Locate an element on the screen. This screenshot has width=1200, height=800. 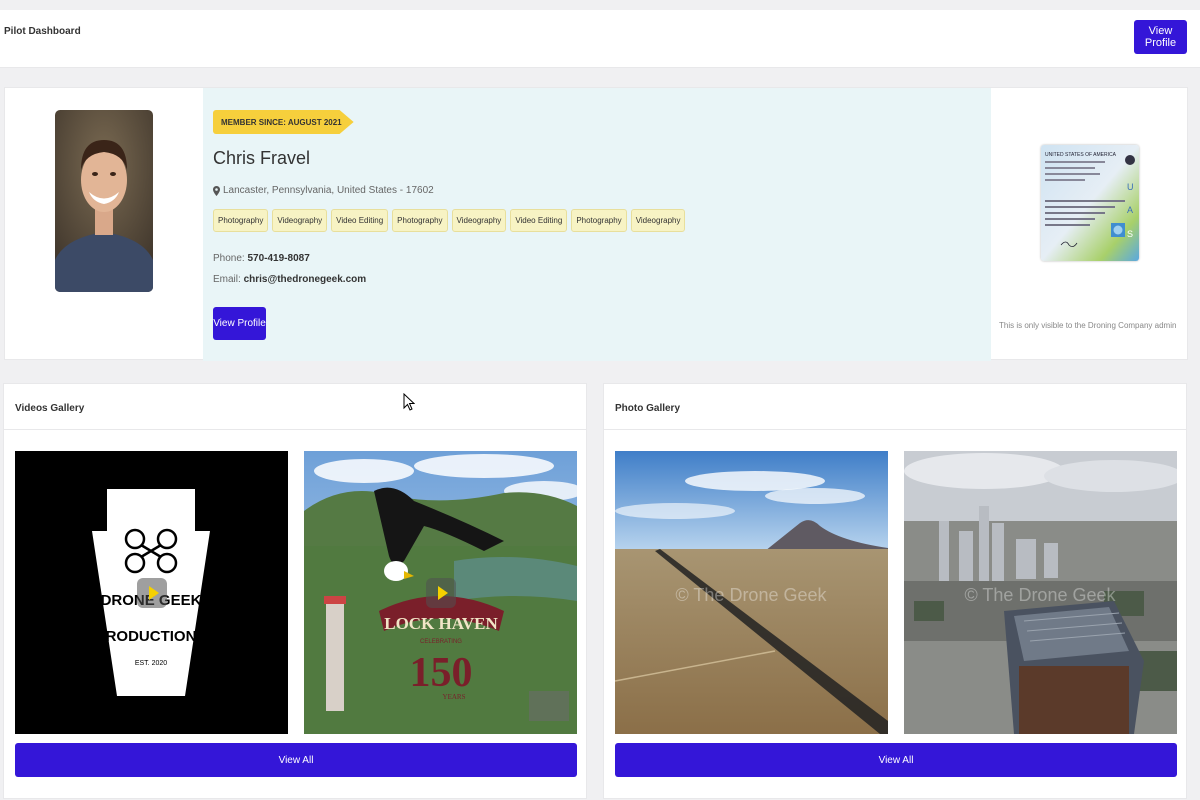
avatar is located at coordinates (104, 201).